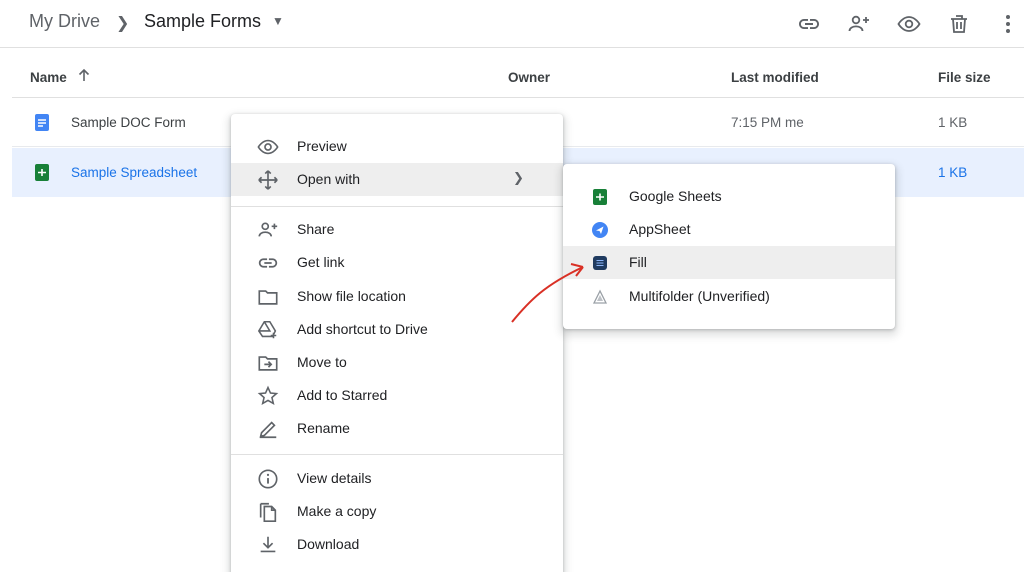 This screenshot has width=1024, height=572. What do you see at coordinates (775, 77) in the screenshot?
I see `column-last-modified: Last modified` at bounding box center [775, 77].